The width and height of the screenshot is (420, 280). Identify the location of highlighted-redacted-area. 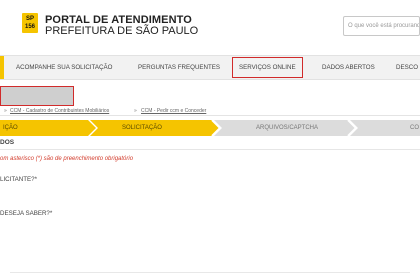
(37, 96).